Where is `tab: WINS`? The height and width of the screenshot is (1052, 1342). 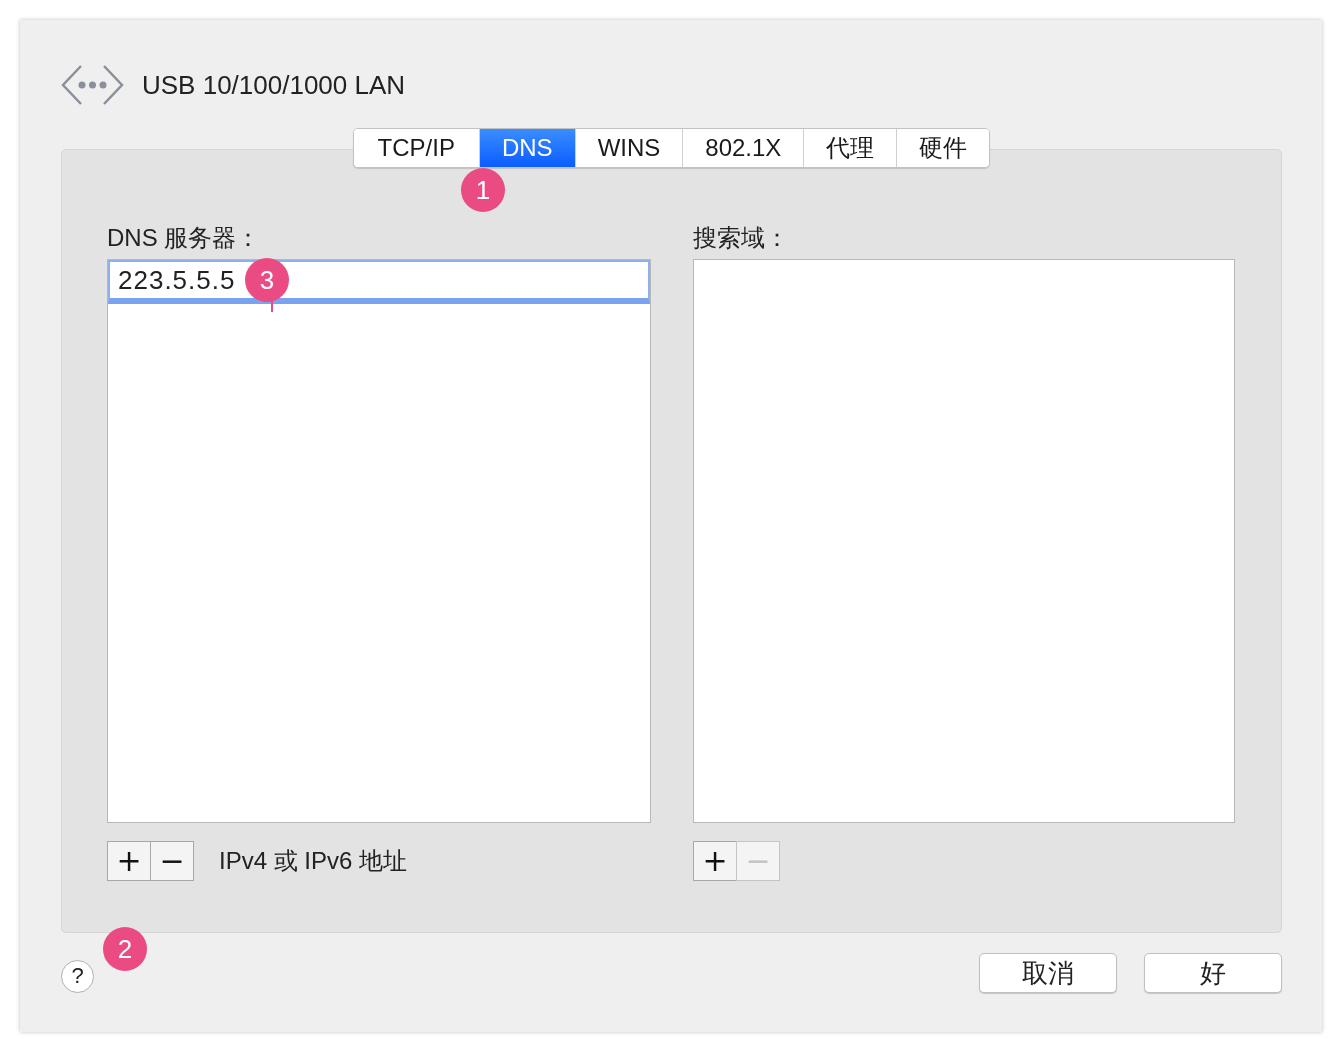
tab: WINS is located at coordinates (628, 148).